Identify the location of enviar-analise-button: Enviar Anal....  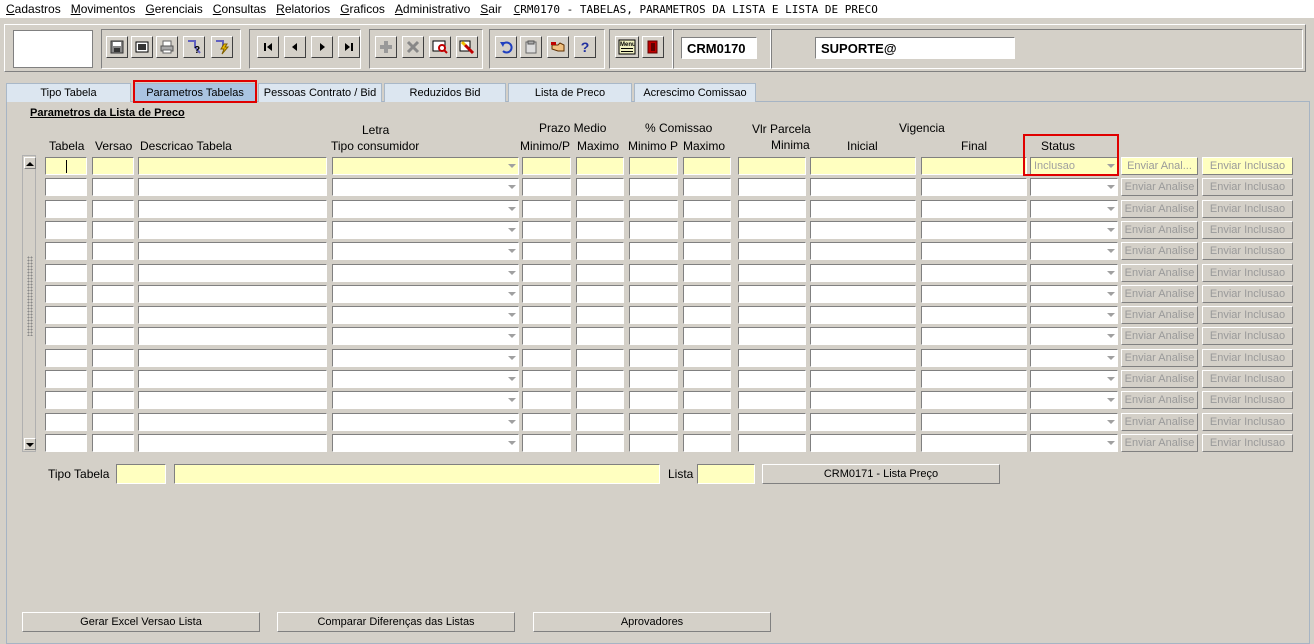
(1159, 166).